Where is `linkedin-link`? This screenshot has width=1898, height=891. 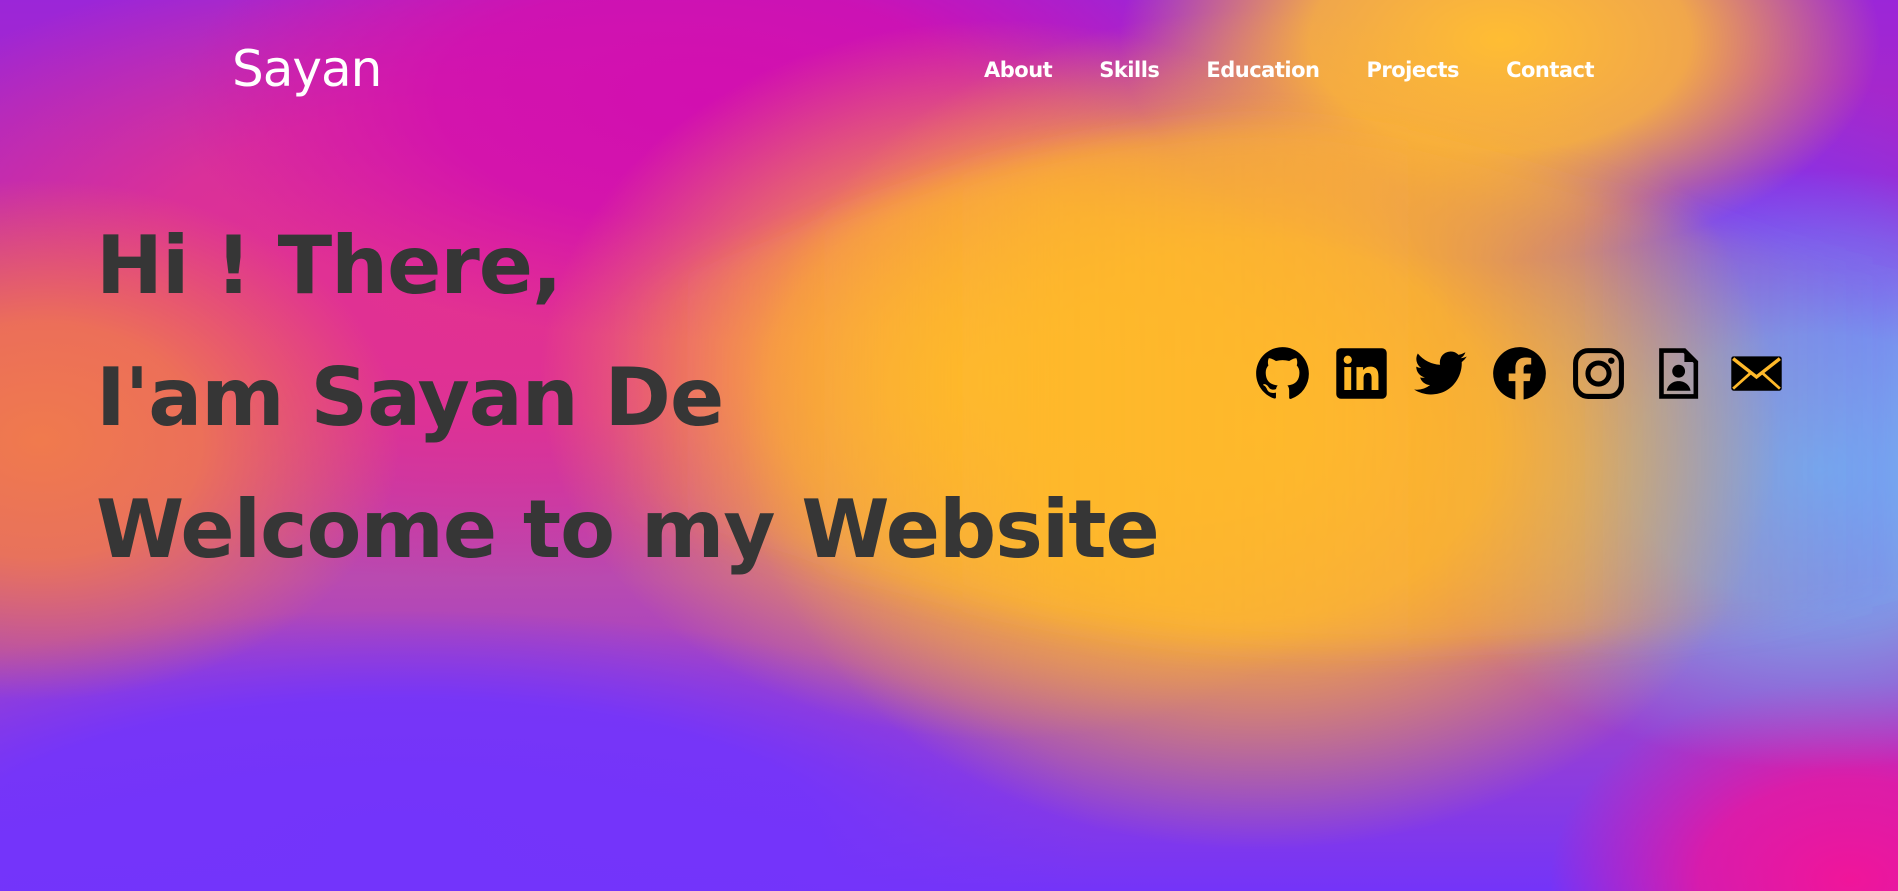 linkedin-link is located at coordinates (1361, 373).